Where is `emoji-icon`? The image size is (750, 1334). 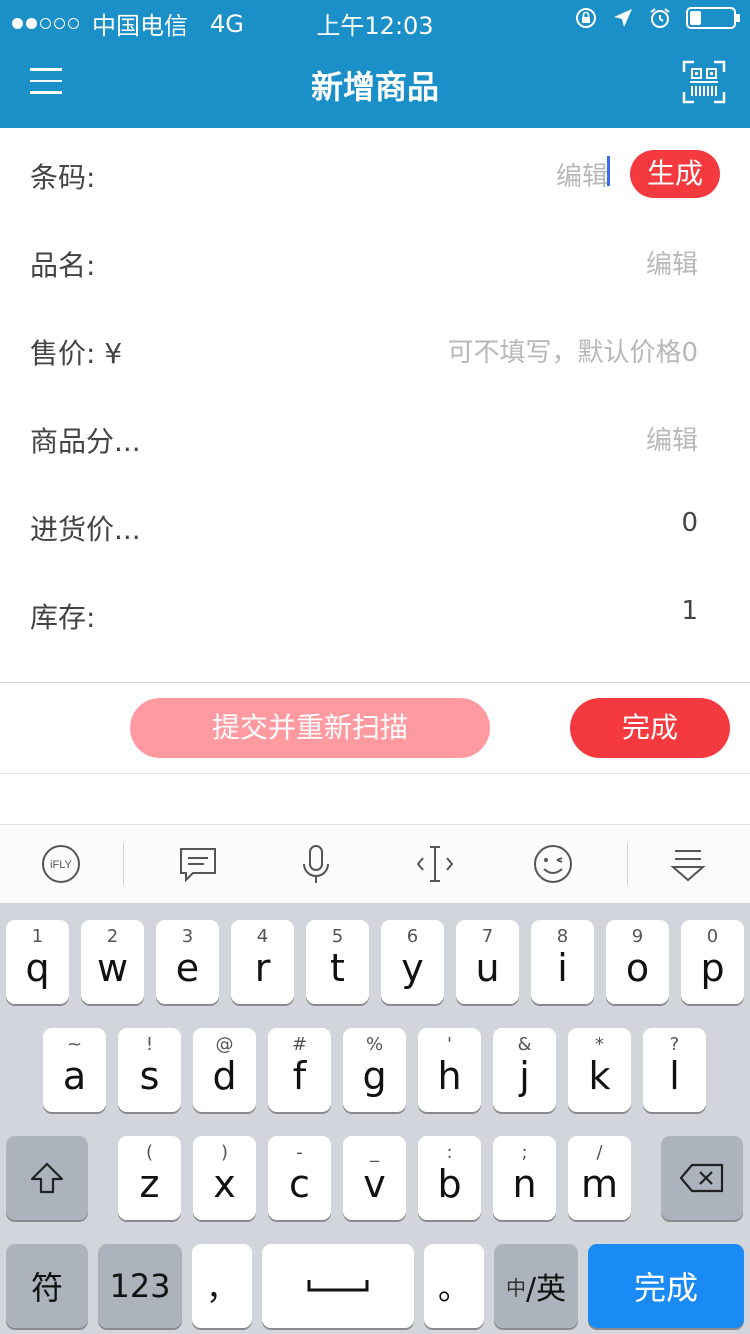
emoji-icon is located at coordinates (553, 864).